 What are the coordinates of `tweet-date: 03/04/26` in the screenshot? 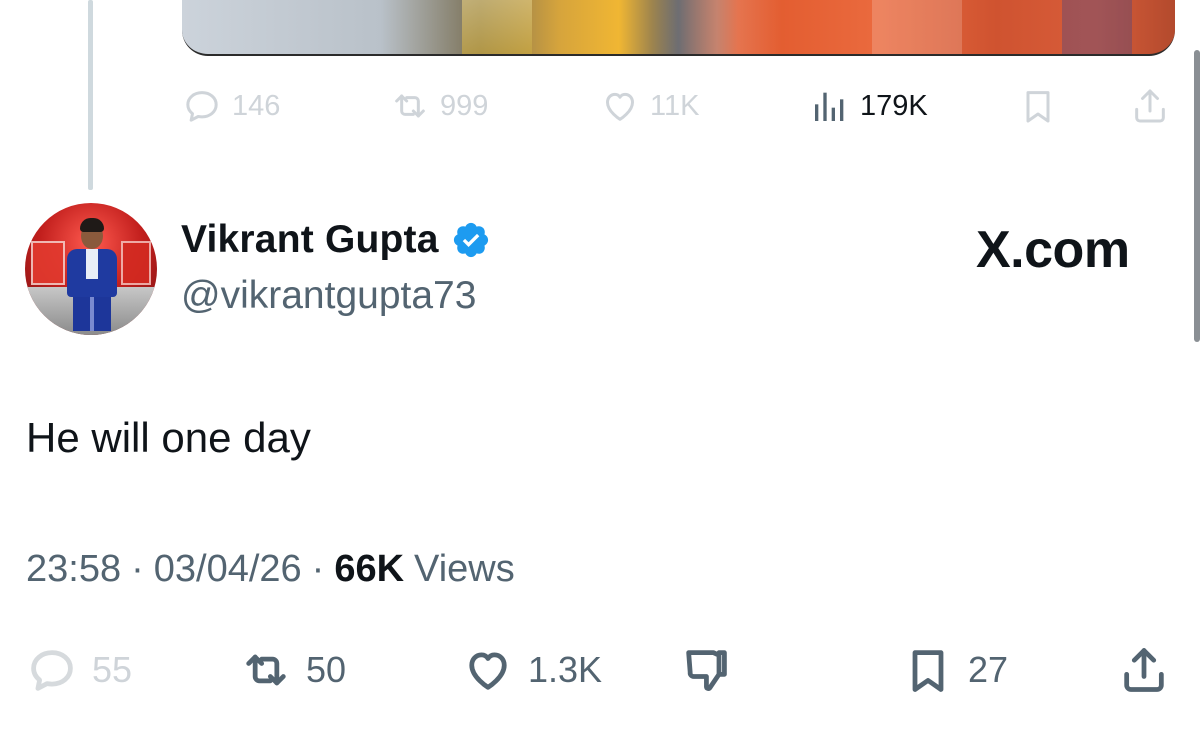 It's located at (228, 569).